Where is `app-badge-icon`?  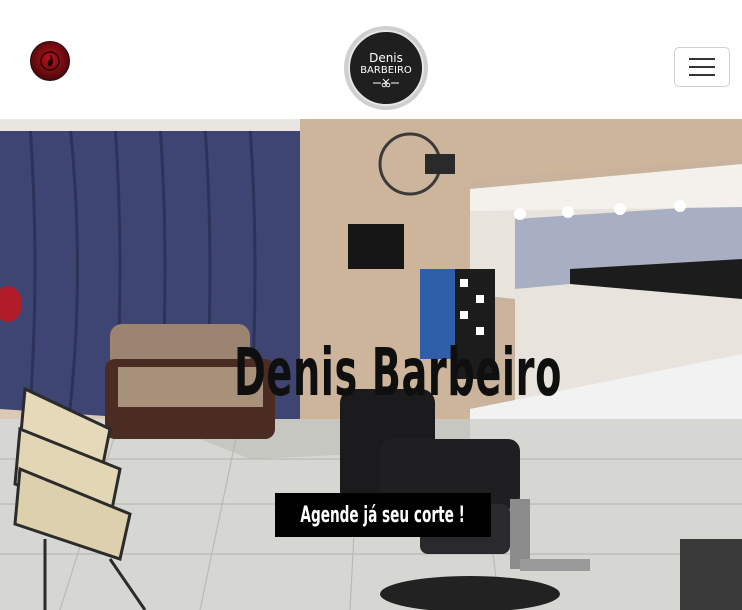
app-badge-icon is located at coordinates (50, 61).